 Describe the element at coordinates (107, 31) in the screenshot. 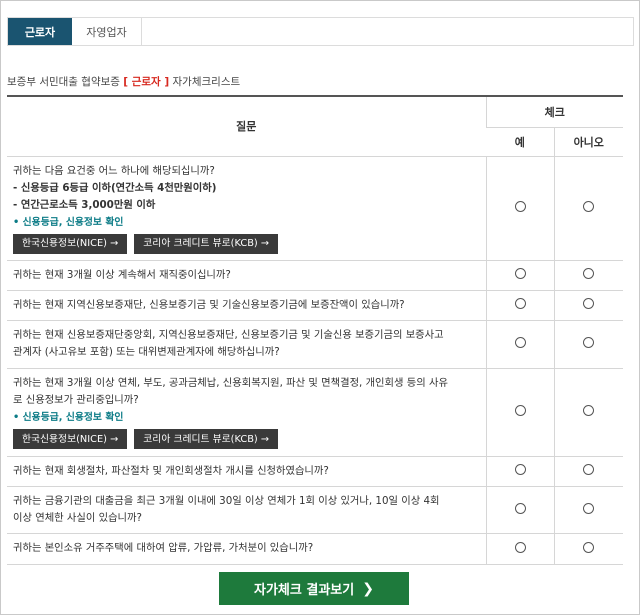

I see `tab-self-employed: 자영업자` at that location.